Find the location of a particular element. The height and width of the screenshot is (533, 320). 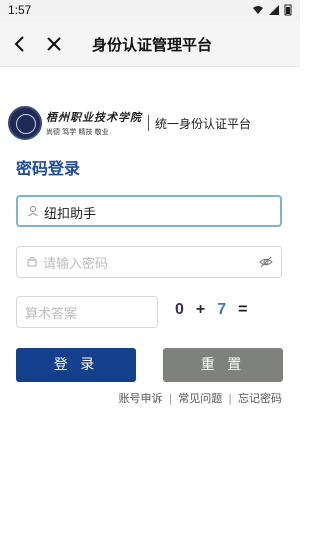

help-links: 账号申诉 | 常见问题 | 忘记密码 is located at coordinates (200, 398).